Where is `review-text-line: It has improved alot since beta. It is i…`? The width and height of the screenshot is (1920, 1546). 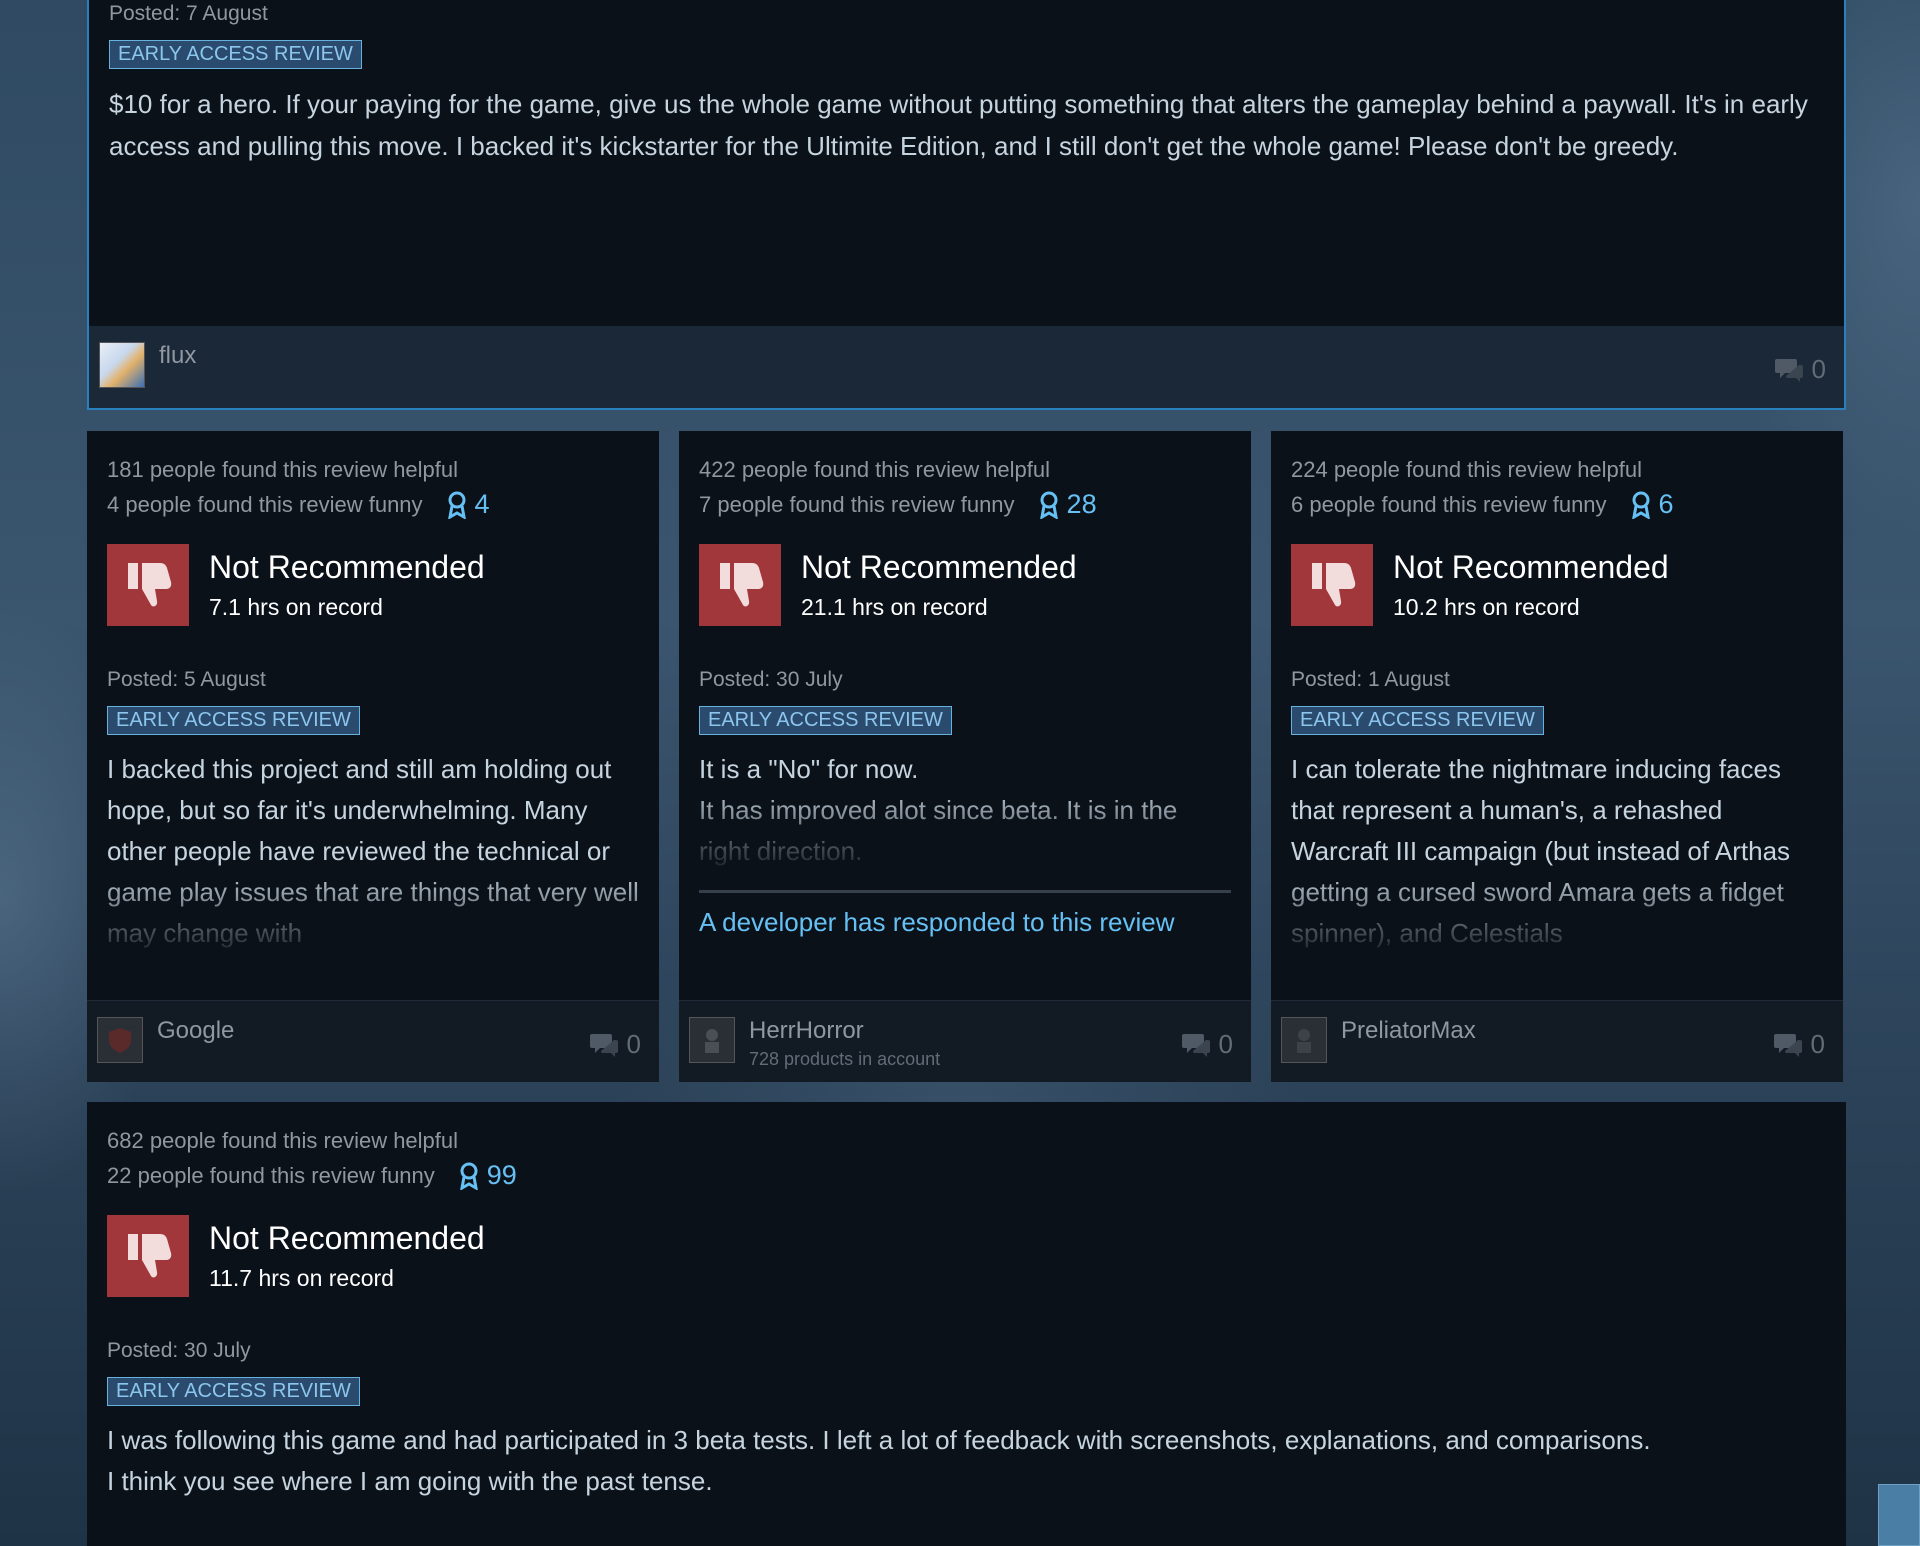 review-text-line: It has improved alot since beta. It is i… is located at coordinates (965, 831).